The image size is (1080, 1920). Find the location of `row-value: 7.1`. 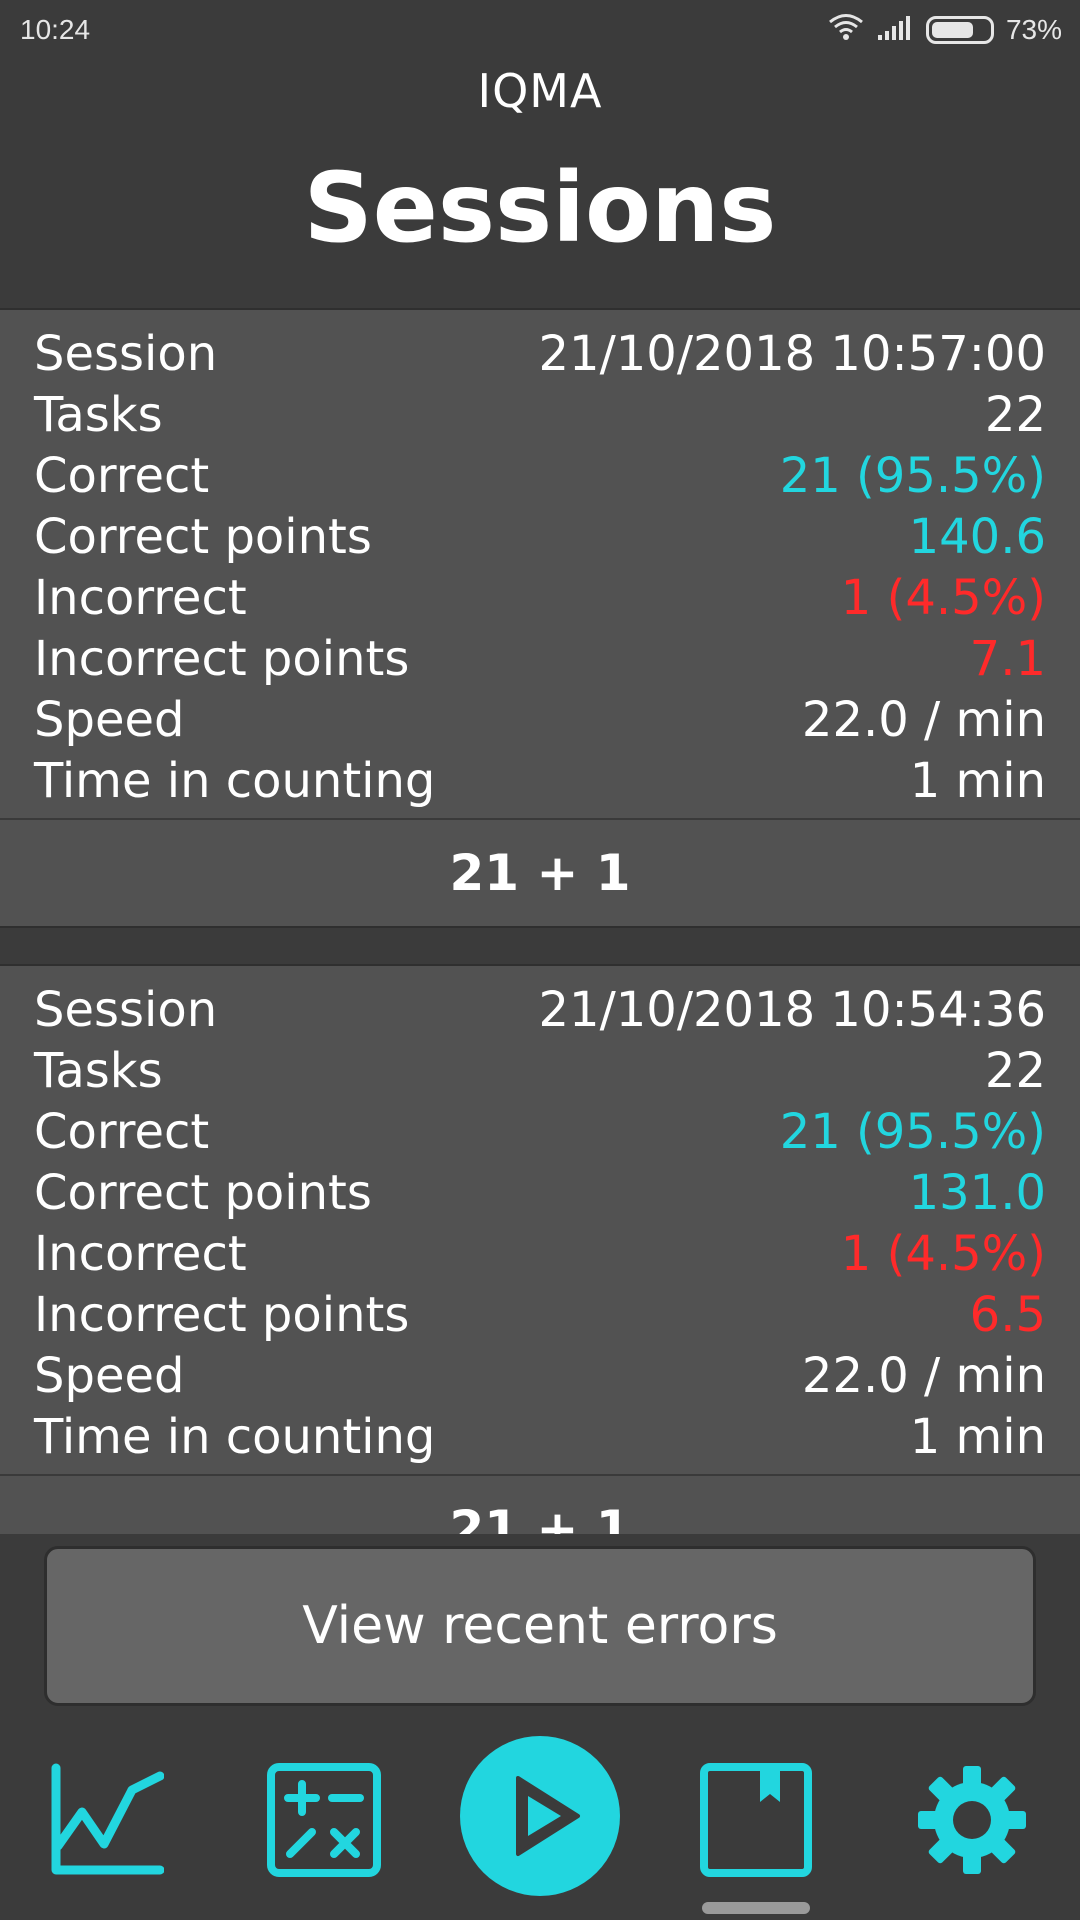

row-value: 7.1 is located at coordinates (1007, 659).